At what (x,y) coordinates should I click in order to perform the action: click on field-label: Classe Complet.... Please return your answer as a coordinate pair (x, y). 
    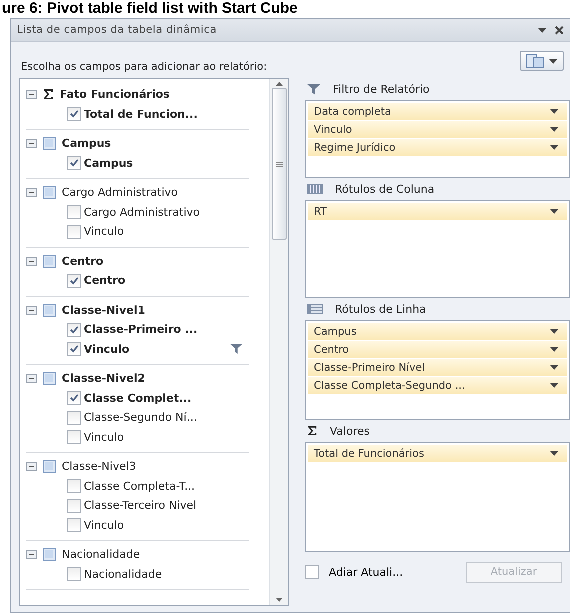
    Looking at the image, I should click on (138, 398).